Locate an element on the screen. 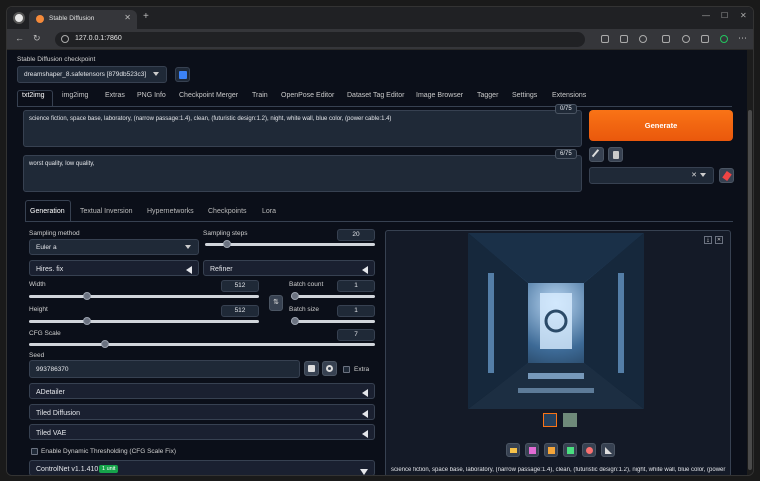 The image size is (760, 481). reuse-seed-button is located at coordinates (329, 368).